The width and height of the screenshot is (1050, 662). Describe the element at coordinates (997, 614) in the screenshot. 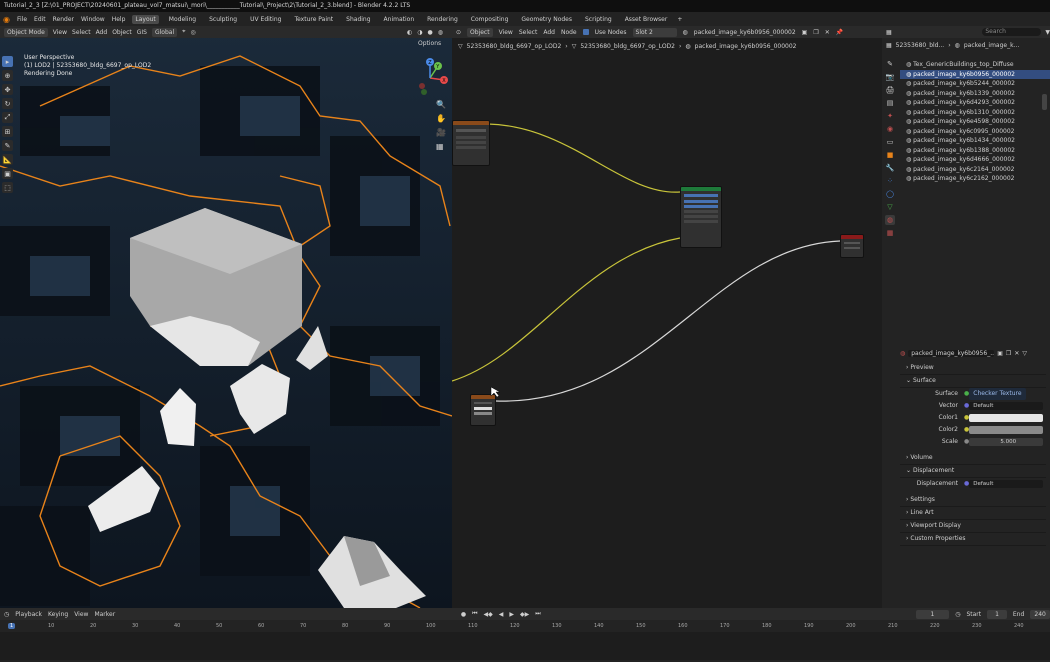

I see `start-frame-field: 1` at that location.